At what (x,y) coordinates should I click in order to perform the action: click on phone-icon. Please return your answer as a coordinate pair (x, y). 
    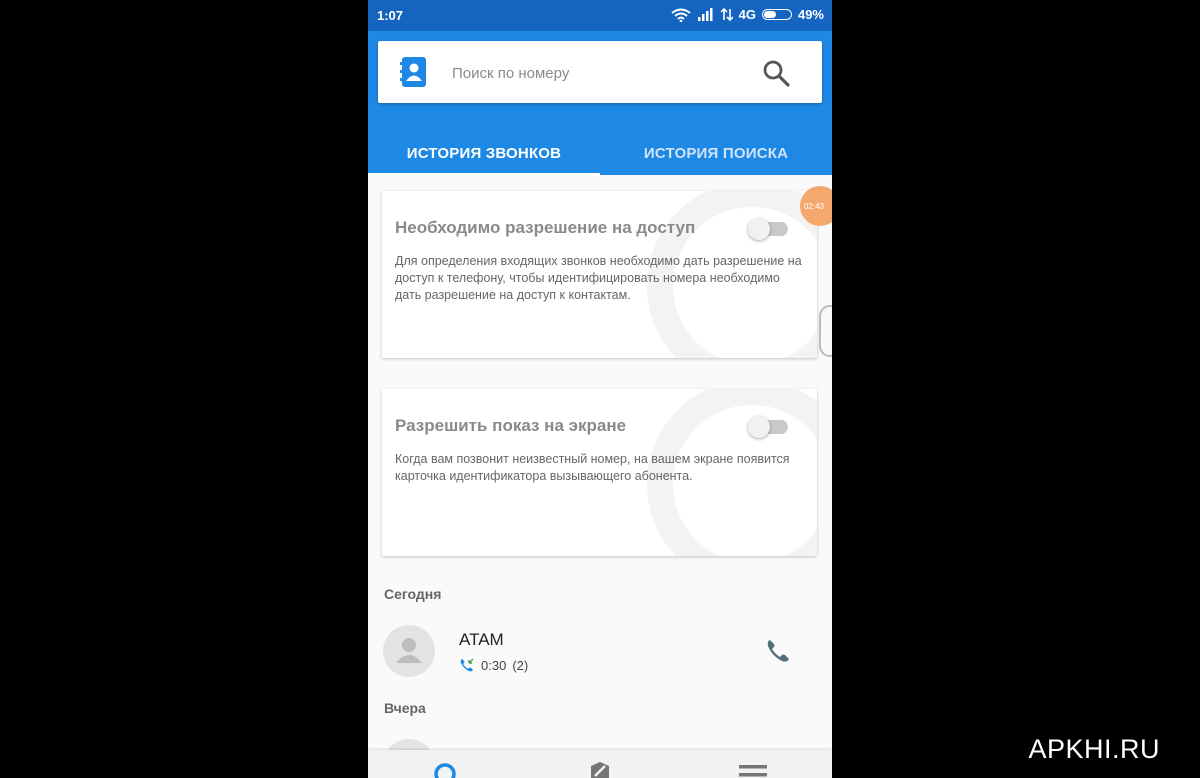
    Looking at the image, I should click on (778, 651).